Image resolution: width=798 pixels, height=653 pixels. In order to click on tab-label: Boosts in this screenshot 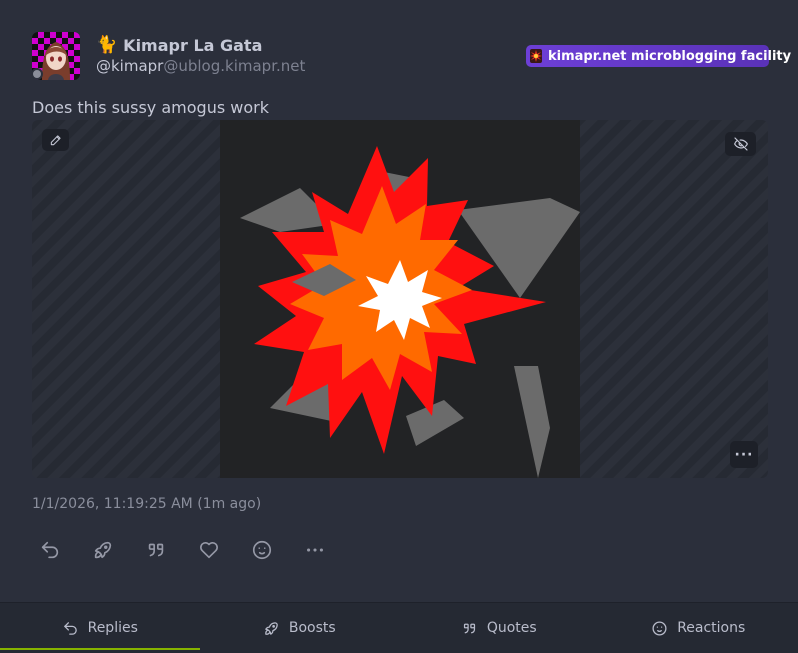, I will do `click(312, 628)`.